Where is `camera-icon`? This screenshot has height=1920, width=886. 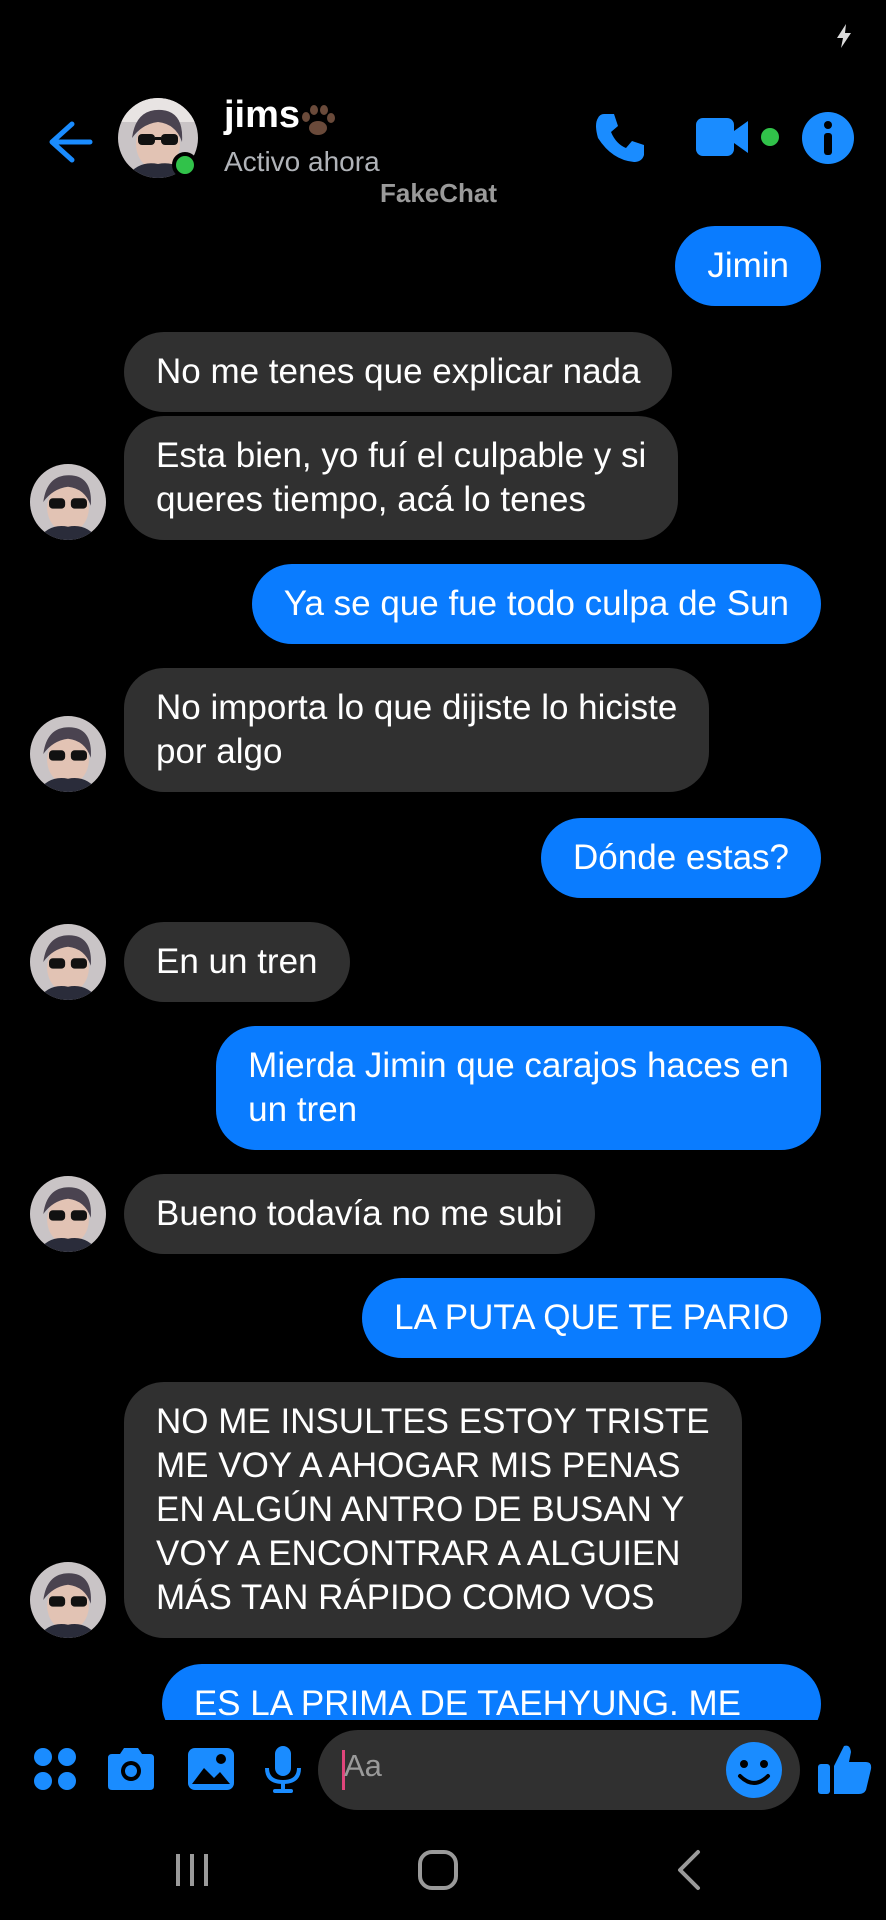 camera-icon is located at coordinates (131, 1769).